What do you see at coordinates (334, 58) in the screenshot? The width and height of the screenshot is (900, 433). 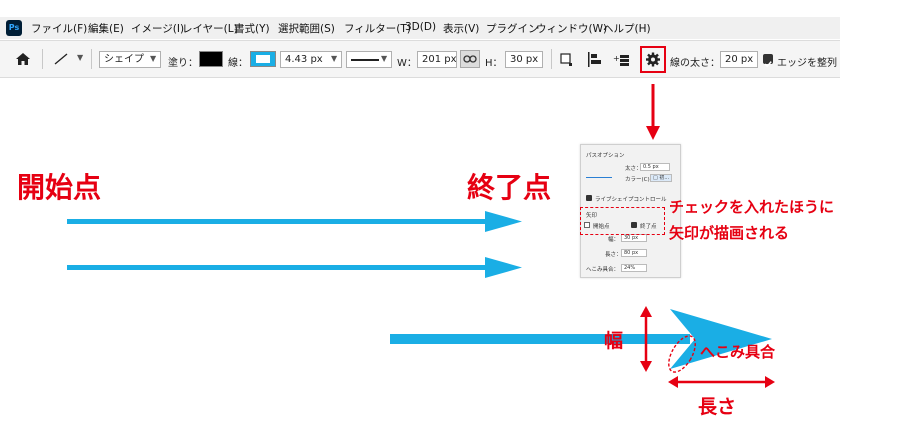 I see `stroke-width-chevron-icon: ▼` at bounding box center [334, 58].